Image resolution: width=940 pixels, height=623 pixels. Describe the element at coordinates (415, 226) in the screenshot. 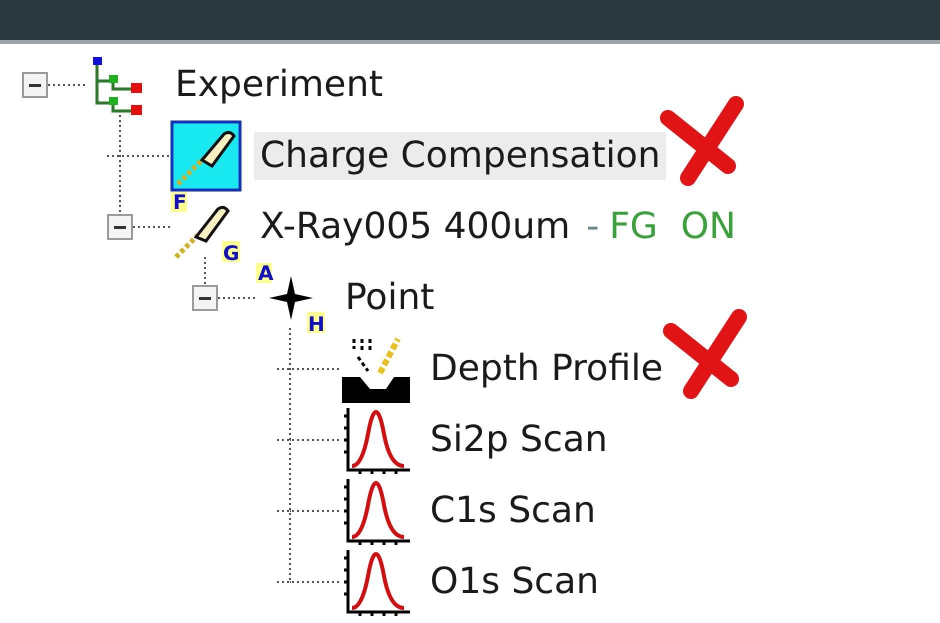

I see `tree-item: X-Ray005 400um` at that location.